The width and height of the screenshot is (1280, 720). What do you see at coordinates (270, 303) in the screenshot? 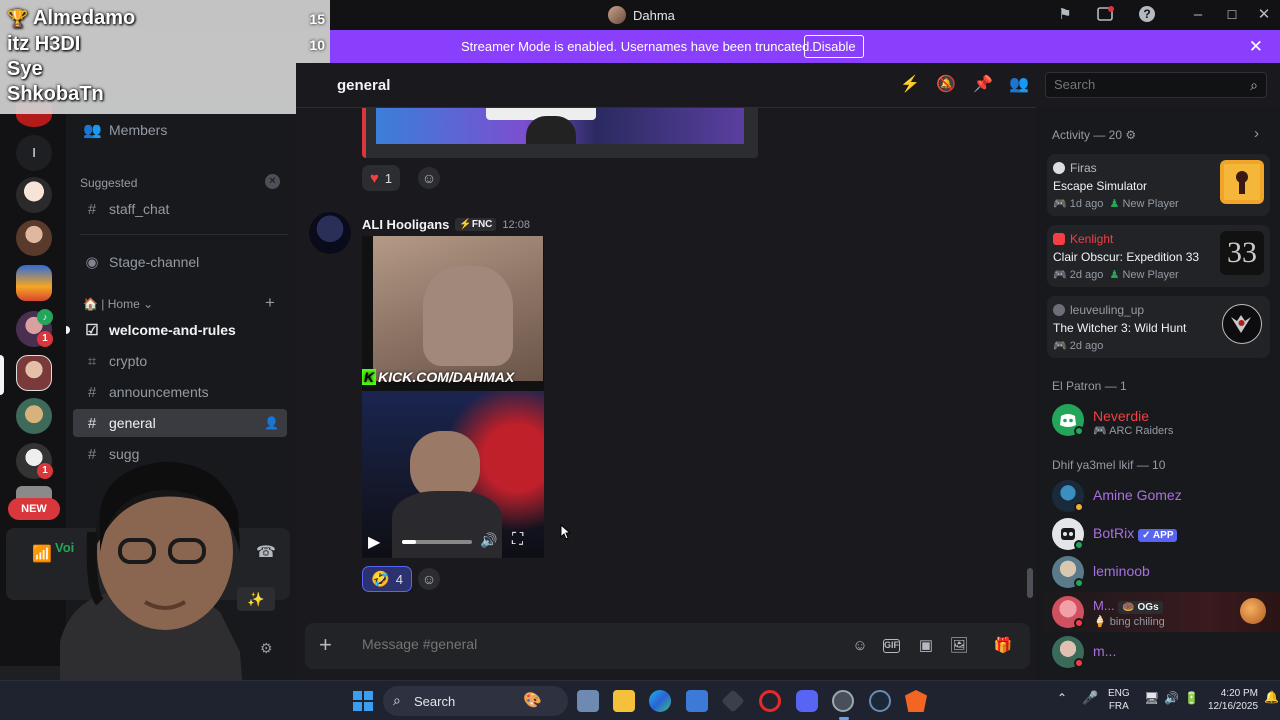
I see `add-channel-icon: +` at bounding box center [270, 303].